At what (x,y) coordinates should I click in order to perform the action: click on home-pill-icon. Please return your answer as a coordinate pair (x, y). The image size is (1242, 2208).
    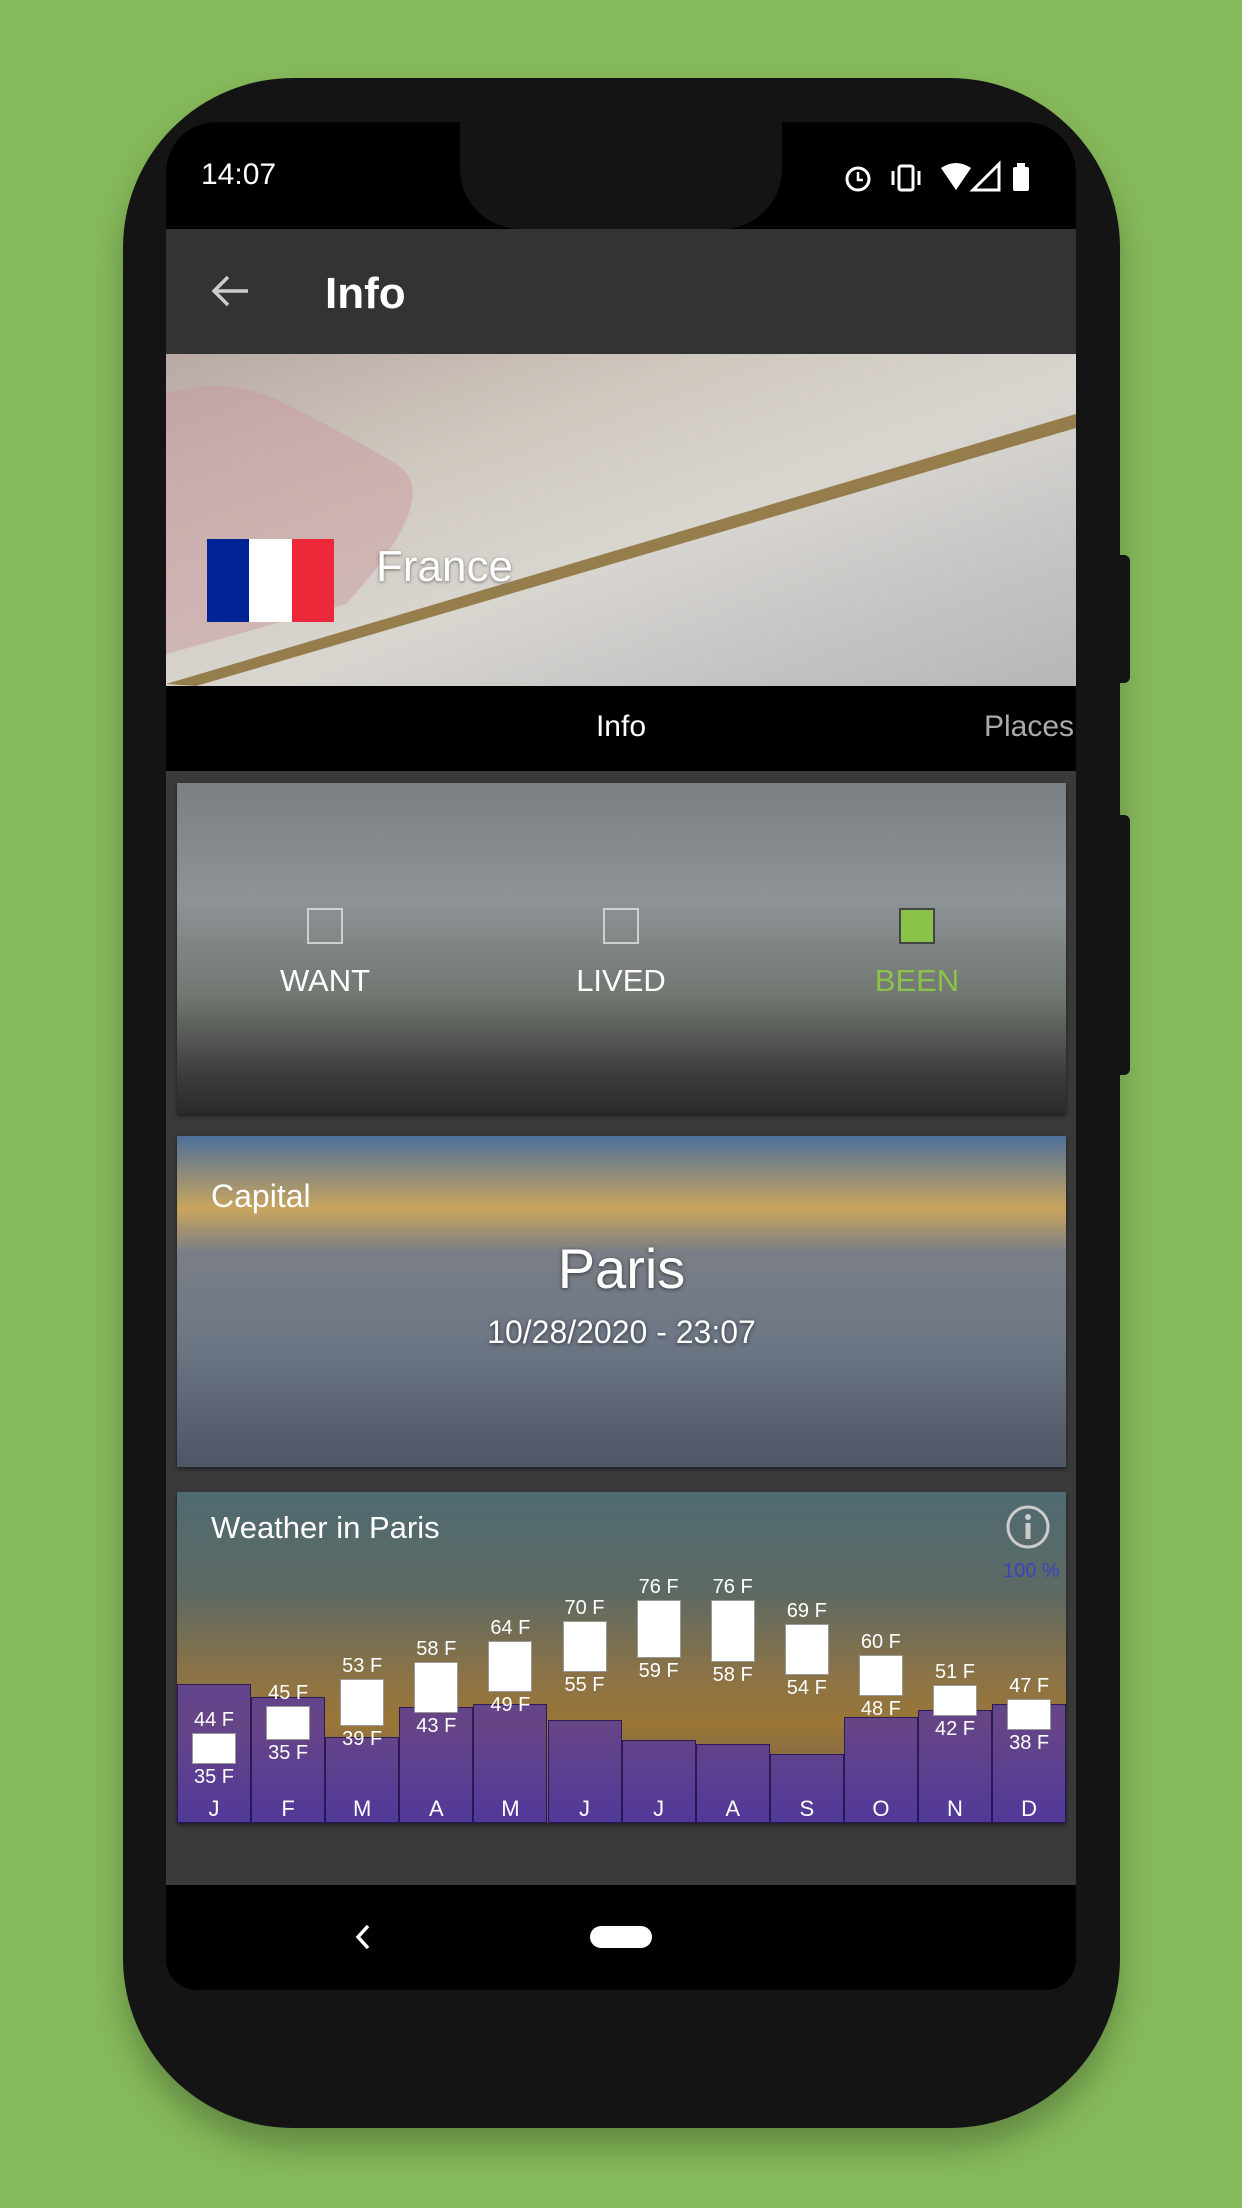
    Looking at the image, I should click on (621, 1937).